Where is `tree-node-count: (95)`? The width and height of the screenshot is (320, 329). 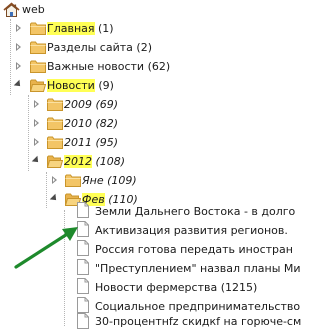 tree-node-count: (95) is located at coordinates (107, 142).